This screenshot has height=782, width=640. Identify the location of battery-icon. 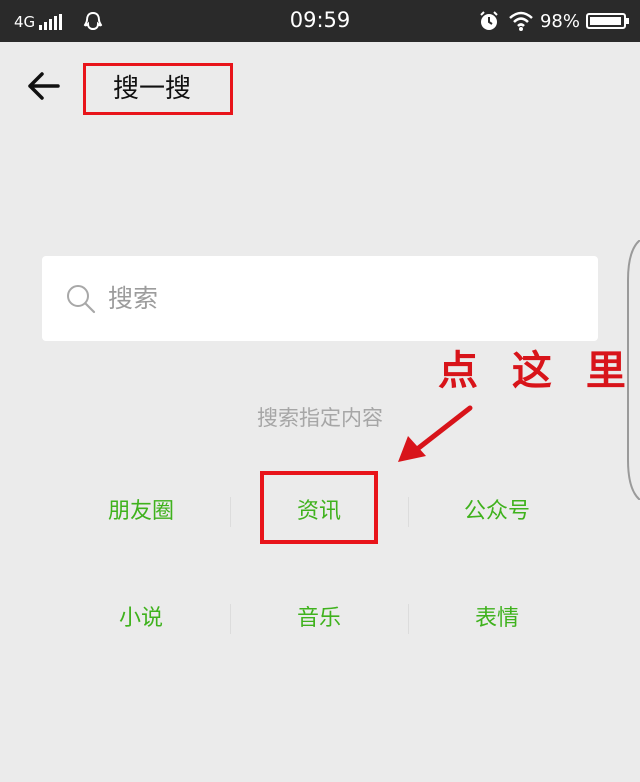
(607, 21).